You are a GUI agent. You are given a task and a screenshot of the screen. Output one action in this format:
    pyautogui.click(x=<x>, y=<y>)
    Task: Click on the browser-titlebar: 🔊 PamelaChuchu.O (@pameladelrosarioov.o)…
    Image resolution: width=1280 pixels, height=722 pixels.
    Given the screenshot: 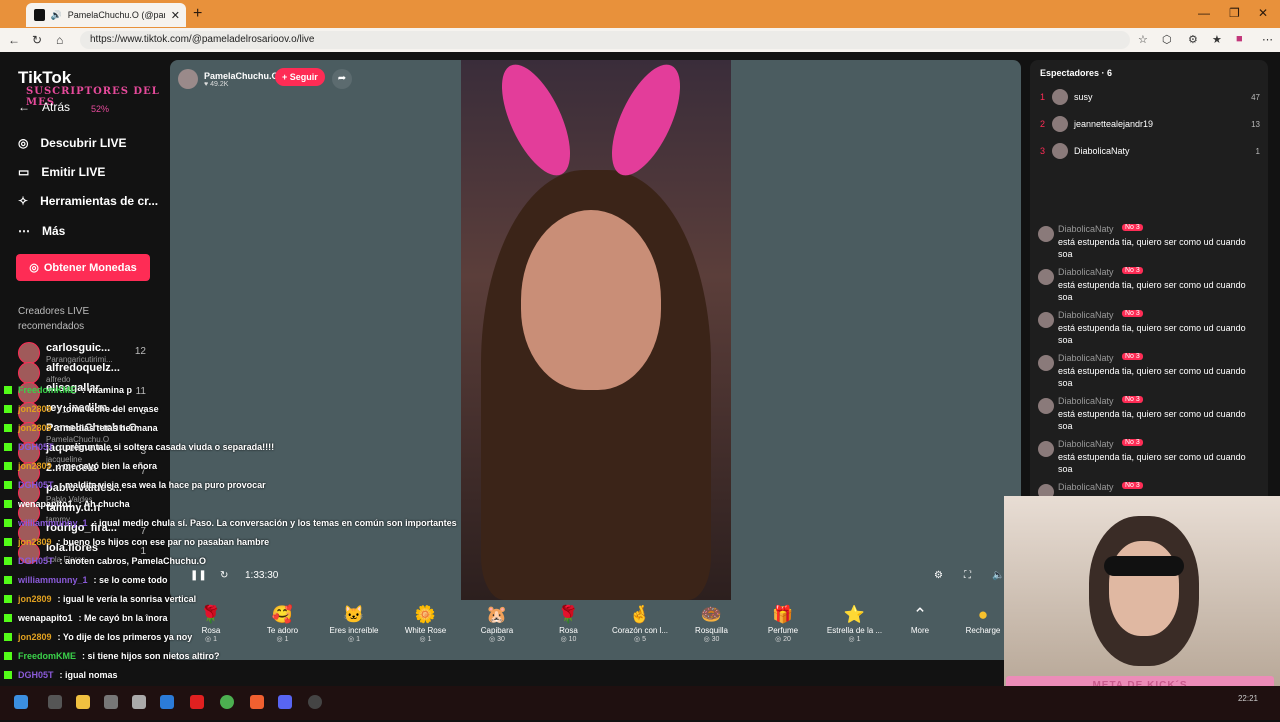 What is the action you would take?
    pyautogui.click(x=640, y=14)
    